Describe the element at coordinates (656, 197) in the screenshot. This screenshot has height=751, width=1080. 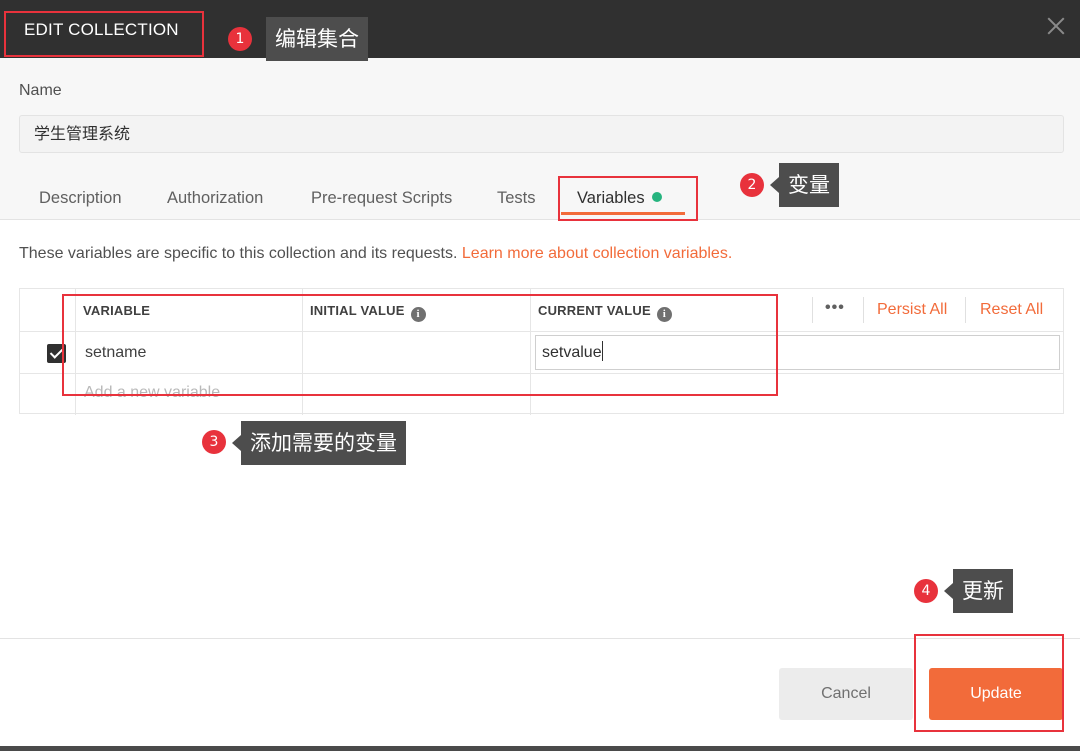
I see `variables-active-dot-icon` at that location.